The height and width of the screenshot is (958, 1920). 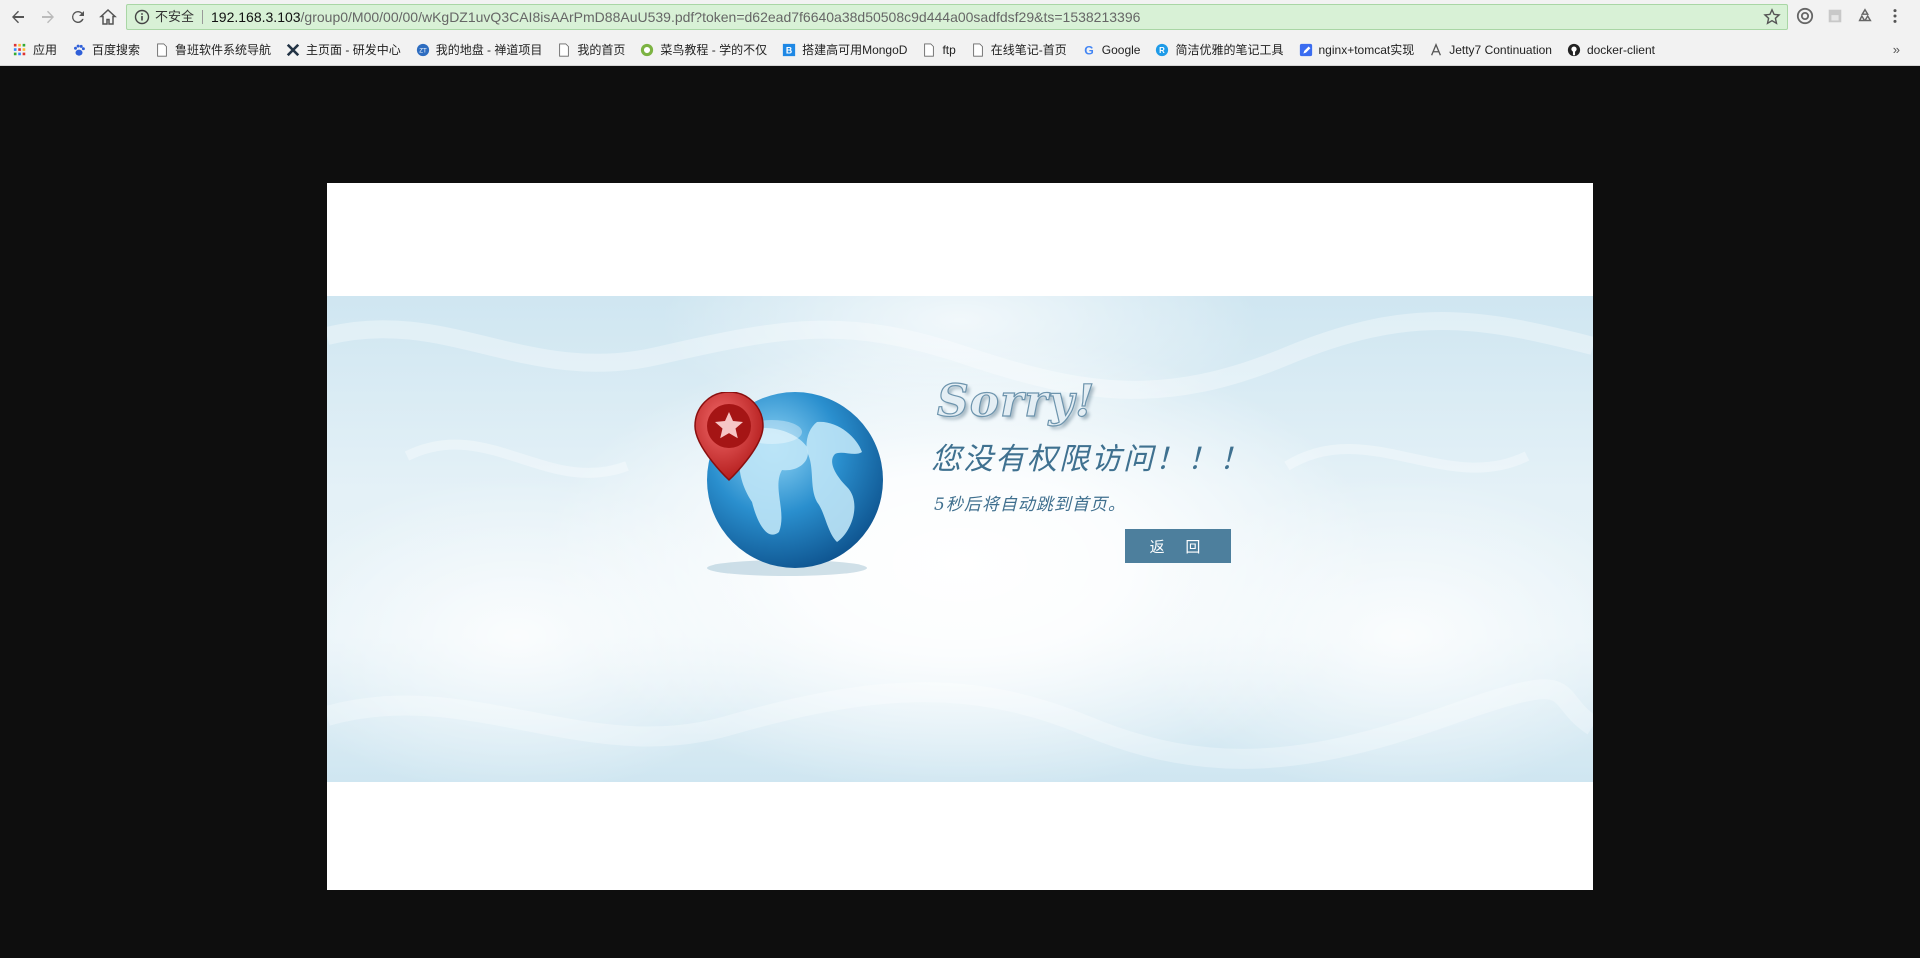 What do you see at coordinates (1121, 49) in the screenshot?
I see `bookmark-label: Google` at bounding box center [1121, 49].